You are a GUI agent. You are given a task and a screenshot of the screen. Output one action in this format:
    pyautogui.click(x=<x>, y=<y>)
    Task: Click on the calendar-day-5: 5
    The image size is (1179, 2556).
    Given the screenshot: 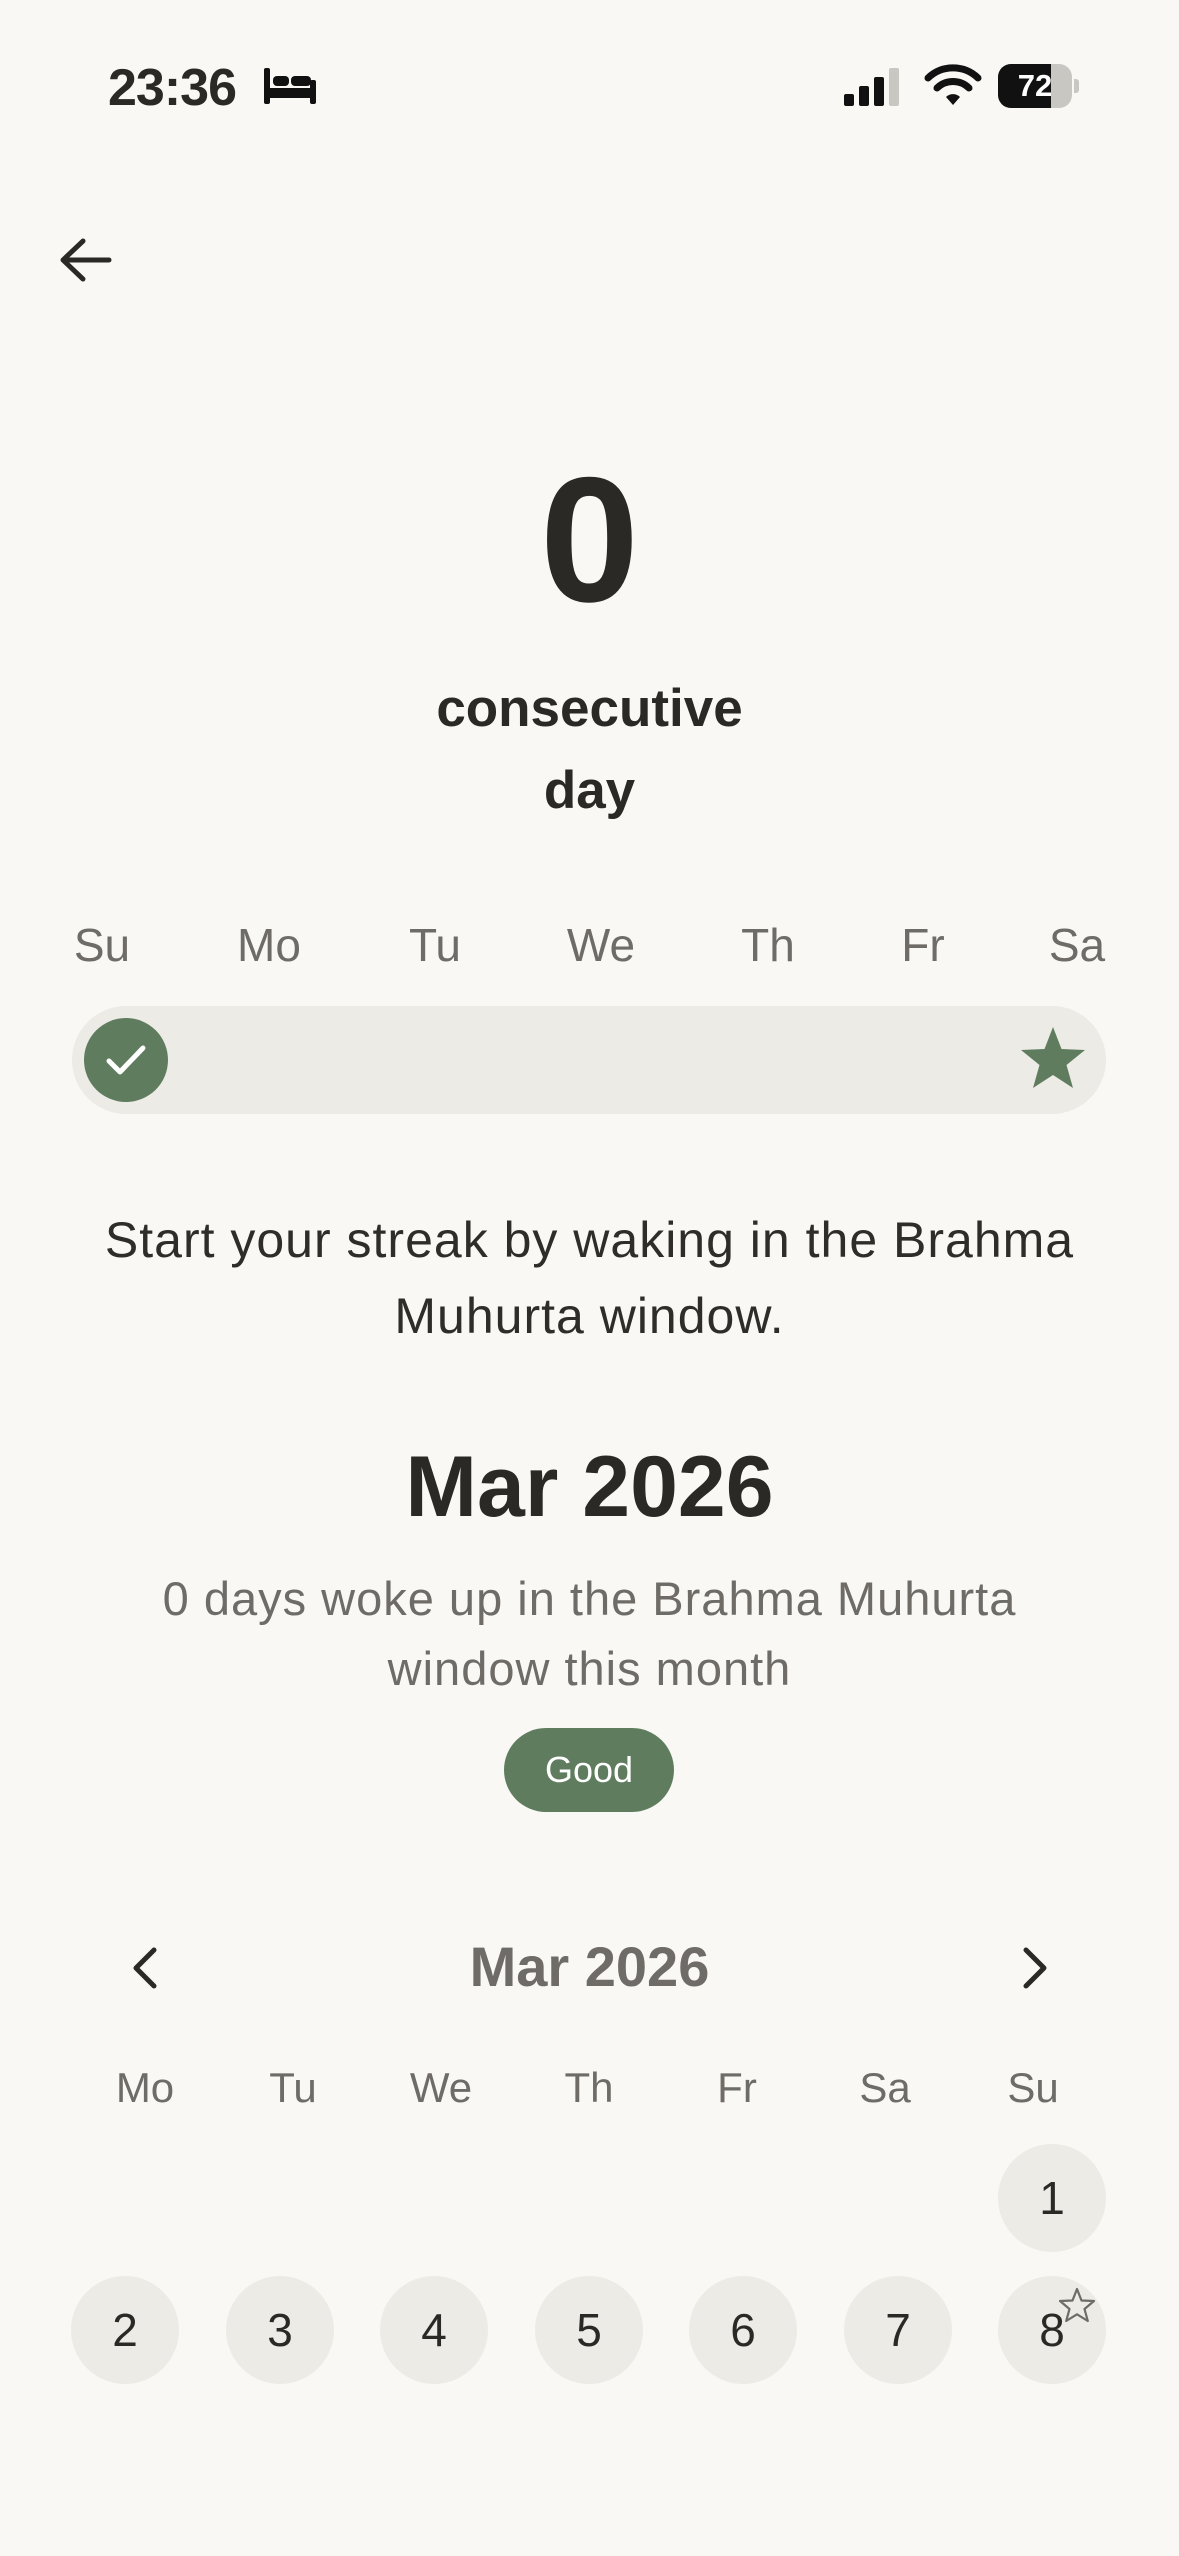 What is the action you would take?
    pyautogui.click(x=589, y=2330)
    